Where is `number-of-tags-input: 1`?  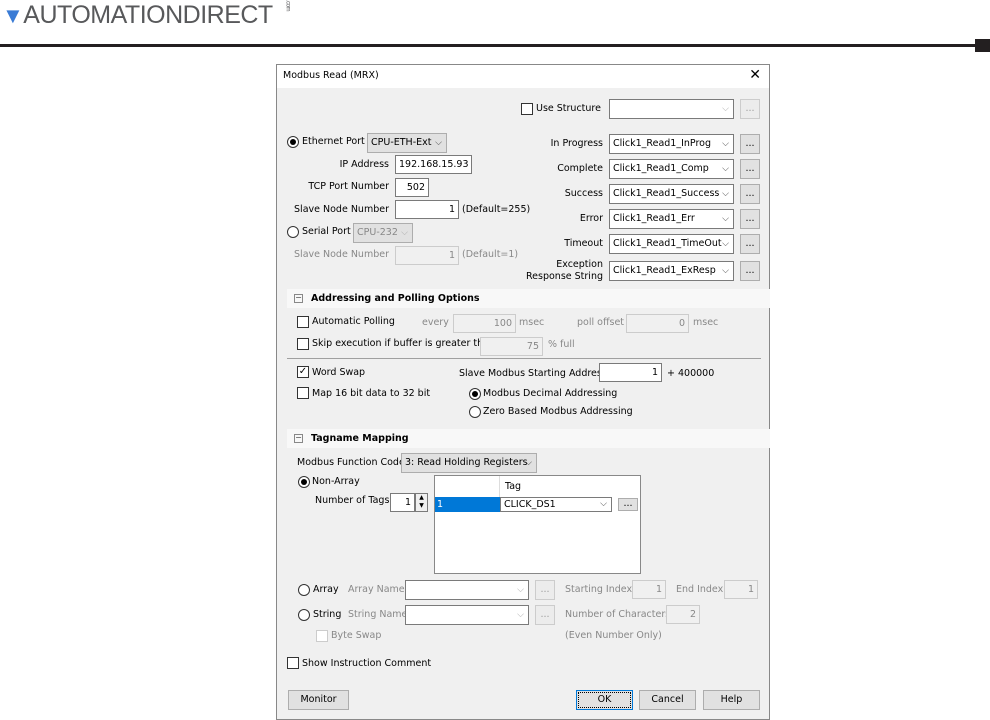
number-of-tags-input: 1 is located at coordinates (402, 502).